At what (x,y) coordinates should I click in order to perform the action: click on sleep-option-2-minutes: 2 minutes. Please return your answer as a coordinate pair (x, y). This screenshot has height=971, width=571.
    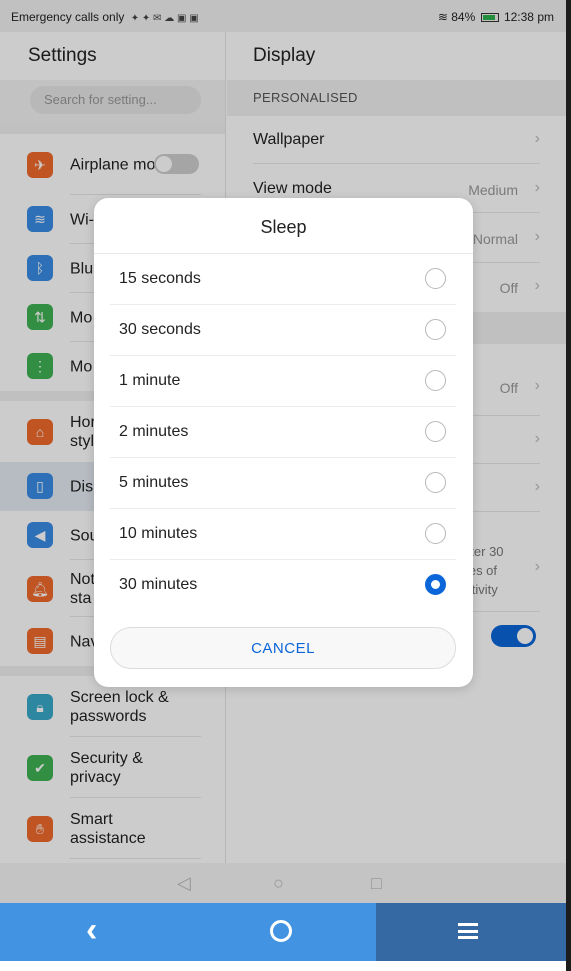
    Looking at the image, I should click on (283, 432).